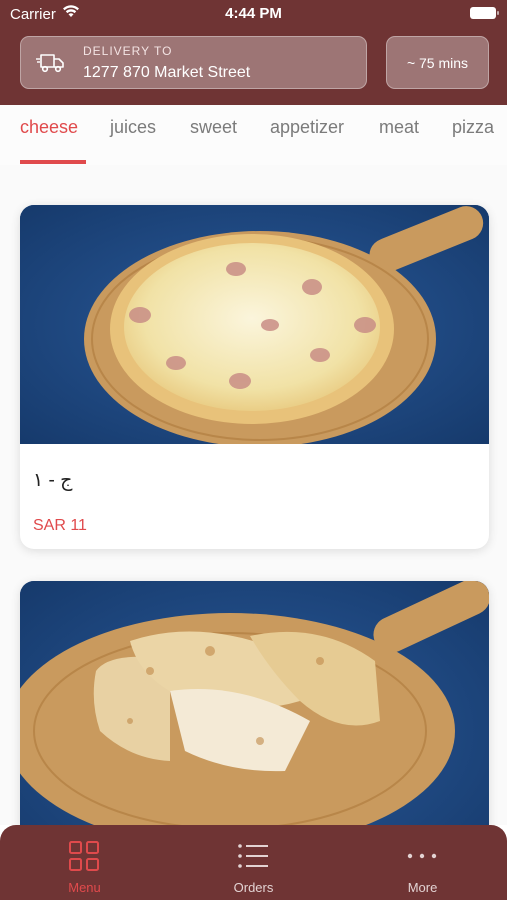 This screenshot has width=507, height=900. I want to click on status-time: 4:44 PM, so click(253, 13).